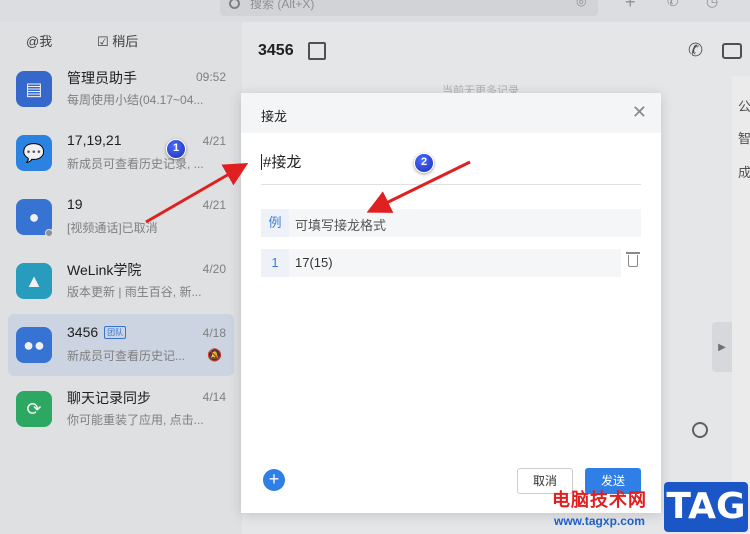 The width and height of the screenshot is (750, 534). I want to click on tag-logo: TAG, so click(706, 507).